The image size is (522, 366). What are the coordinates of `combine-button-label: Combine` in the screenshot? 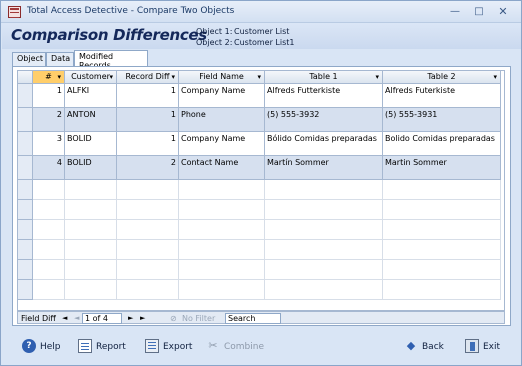 It's located at (244, 347).